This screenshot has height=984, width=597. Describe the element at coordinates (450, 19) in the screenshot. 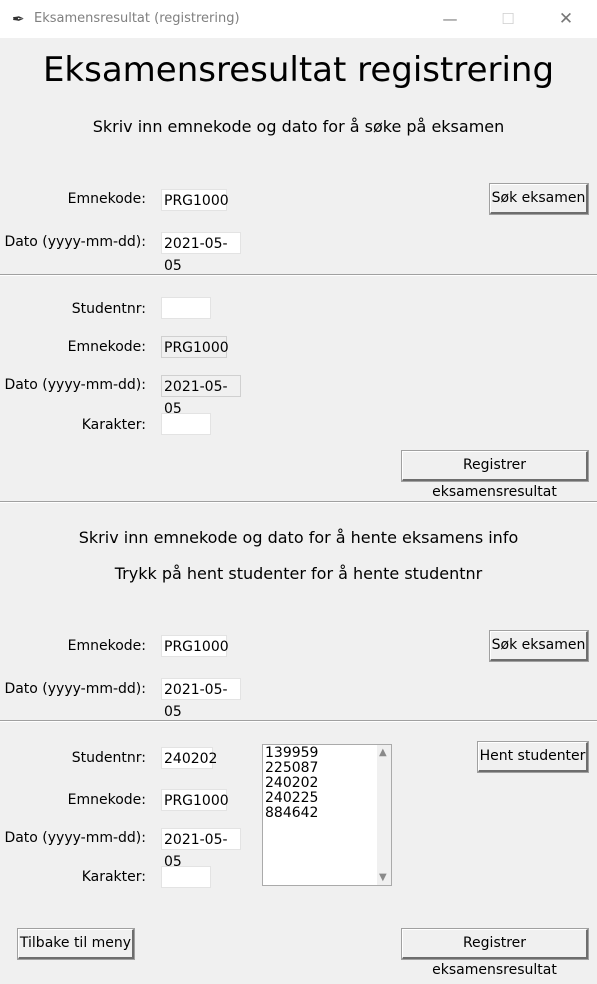

I see `minimize-button: —` at that location.